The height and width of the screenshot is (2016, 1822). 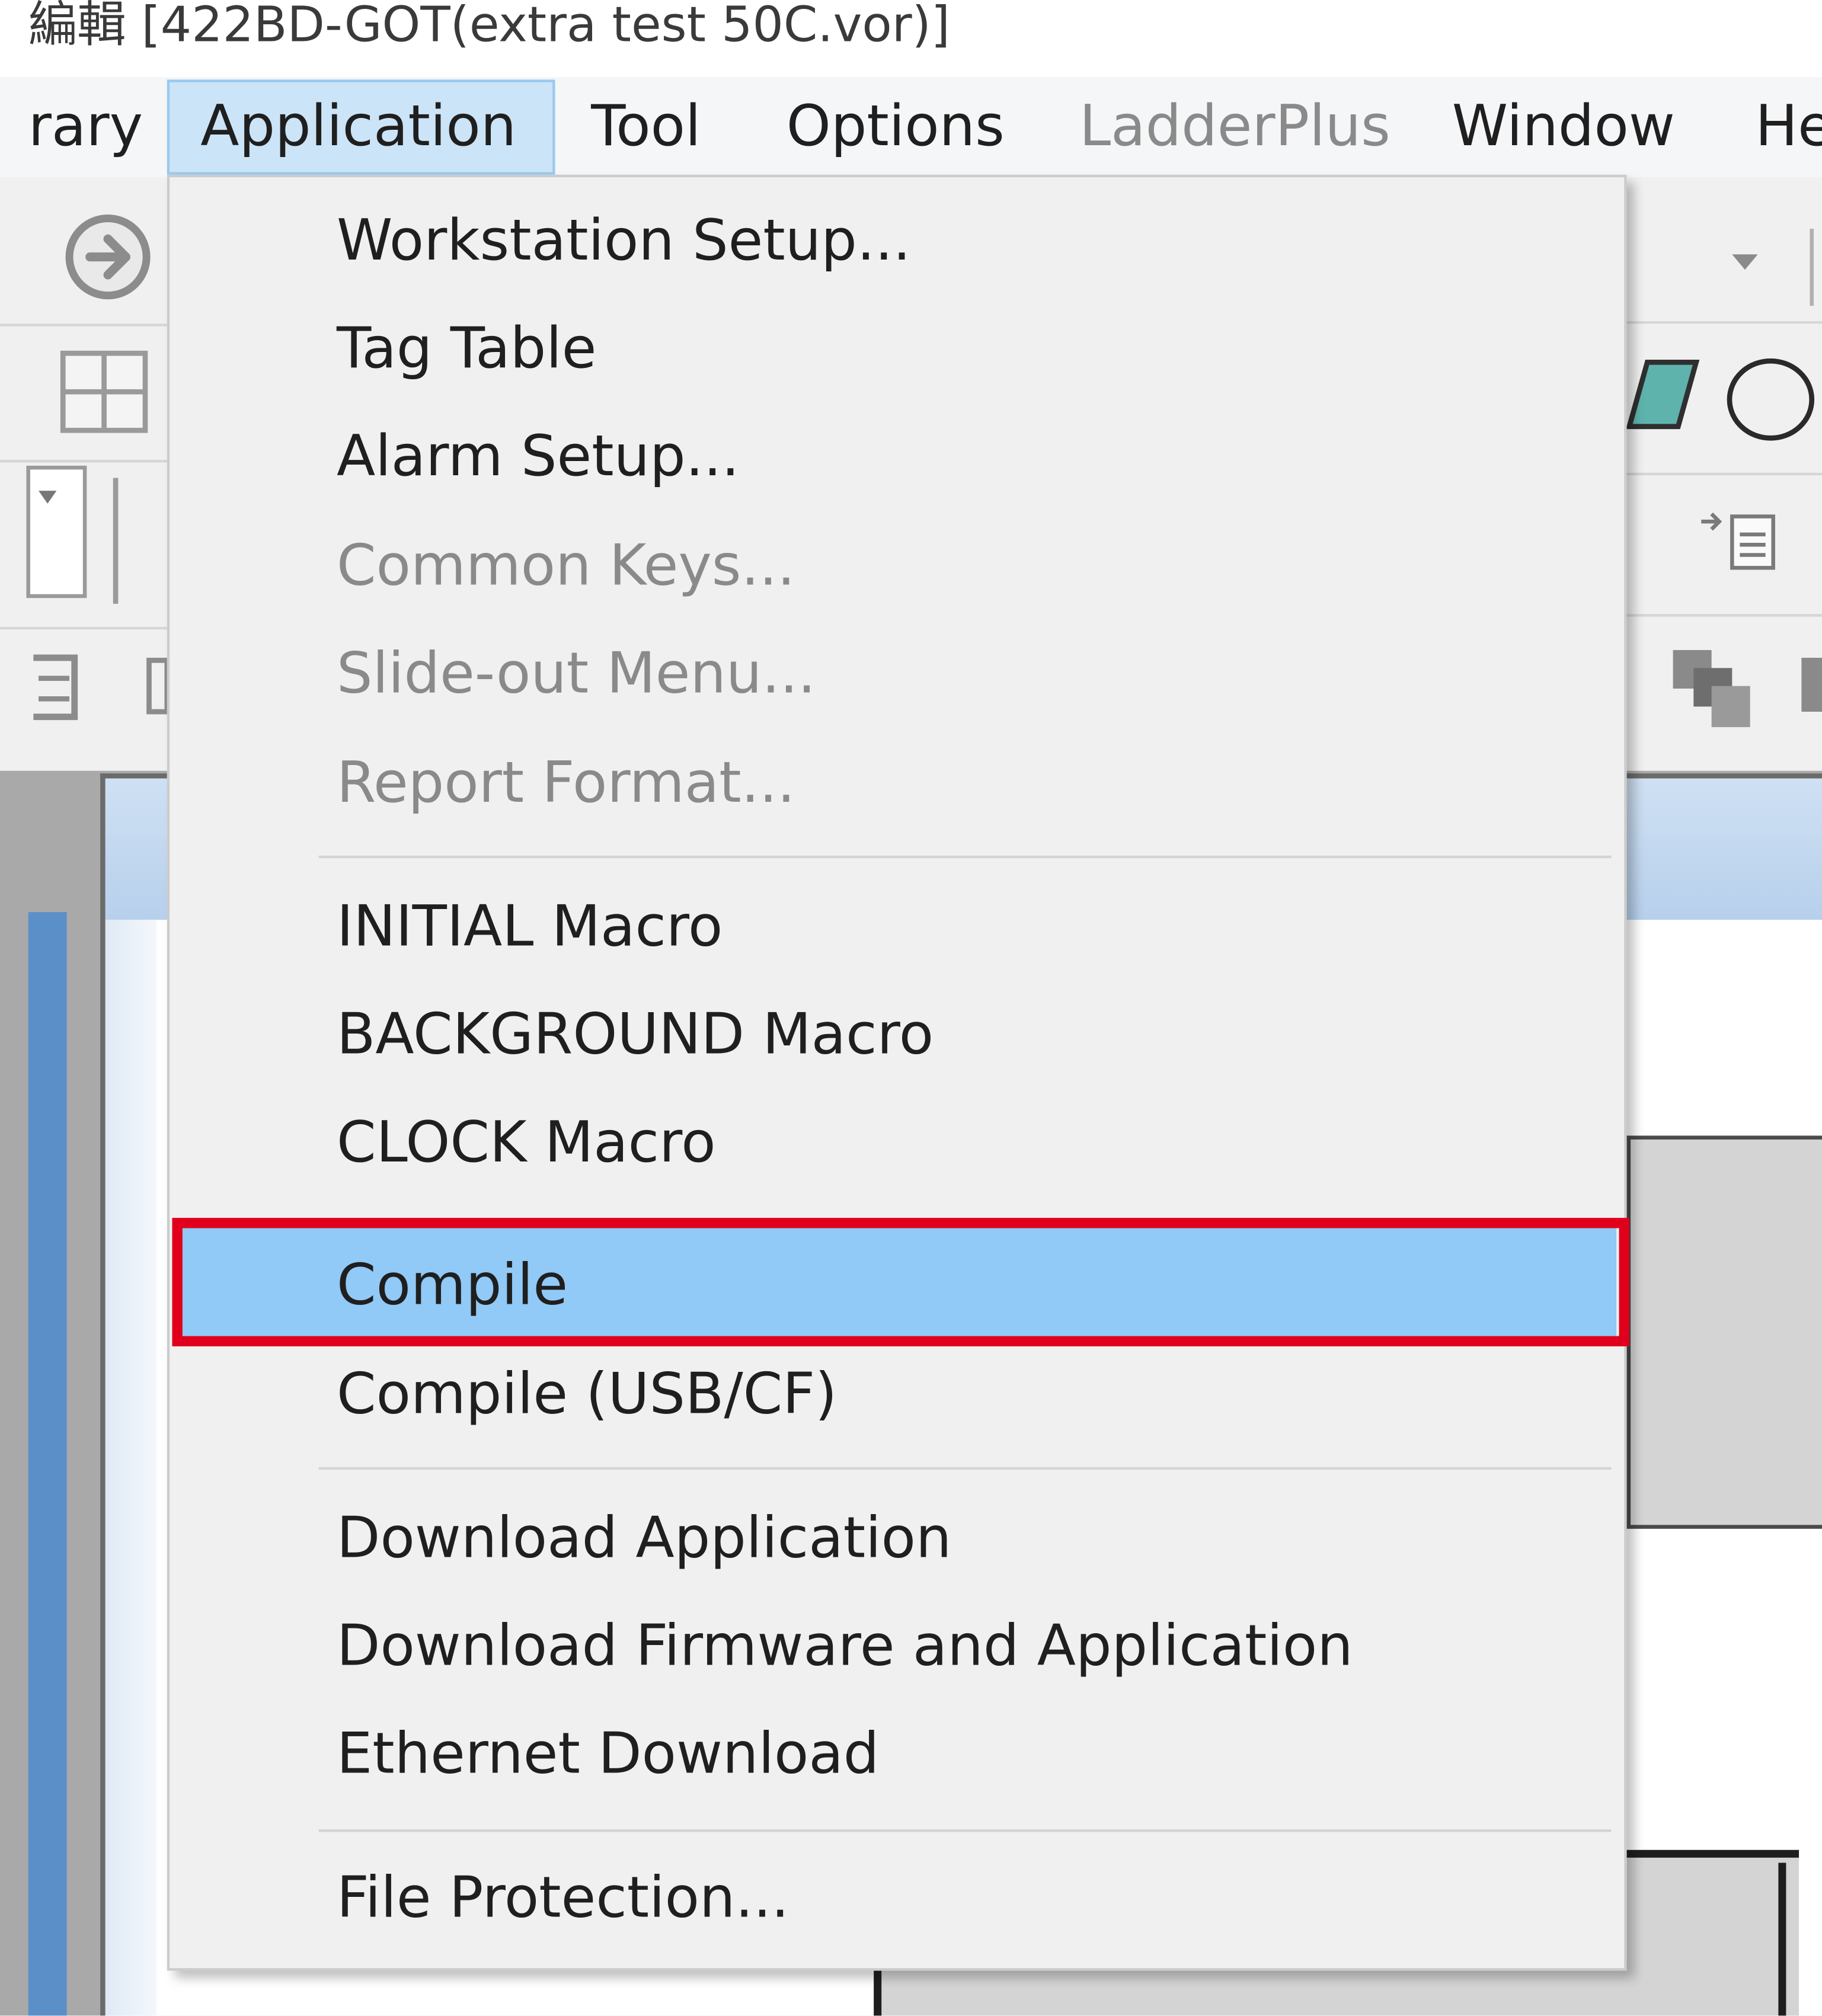 I want to click on title-bar: 編輯 [422BD-GOT(extra test 50C.vor)], so click(x=911, y=39).